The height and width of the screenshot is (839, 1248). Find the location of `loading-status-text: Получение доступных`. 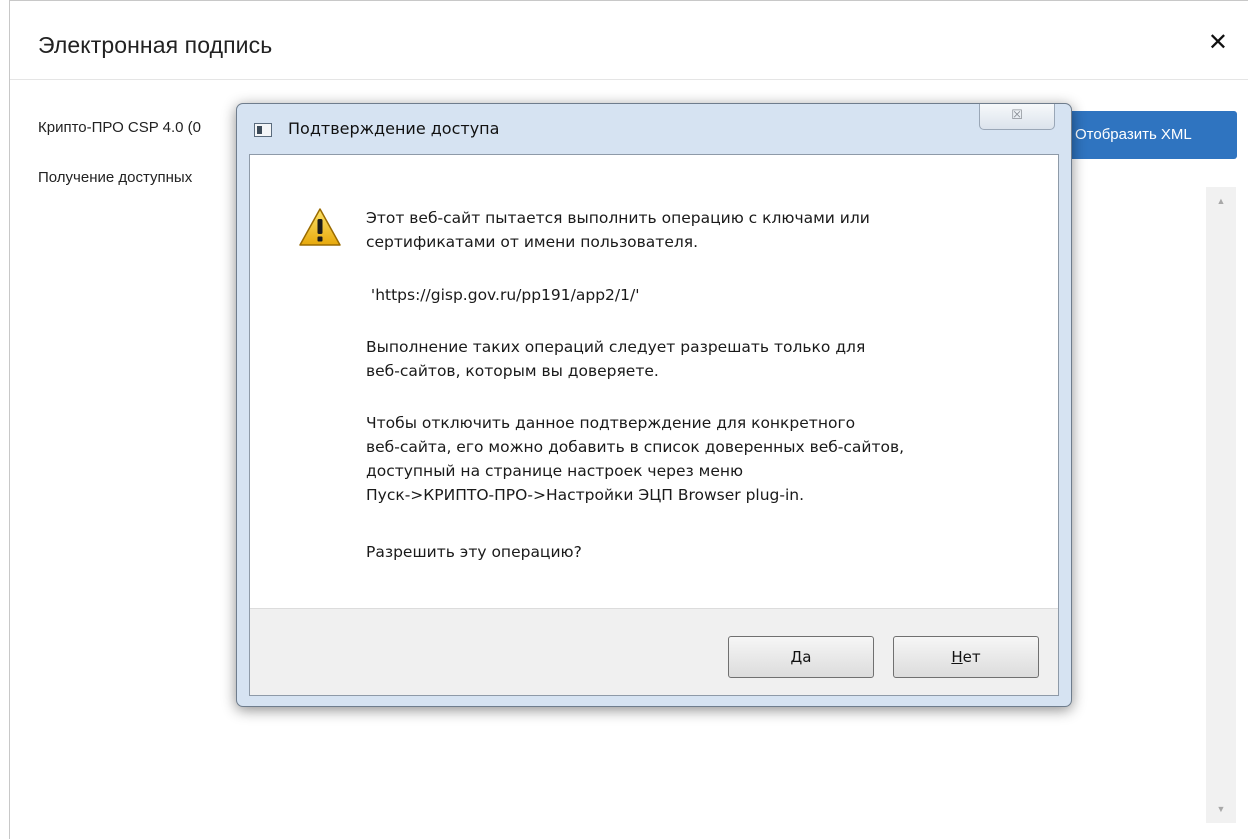

loading-status-text: Получение доступных is located at coordinates (115, 177).